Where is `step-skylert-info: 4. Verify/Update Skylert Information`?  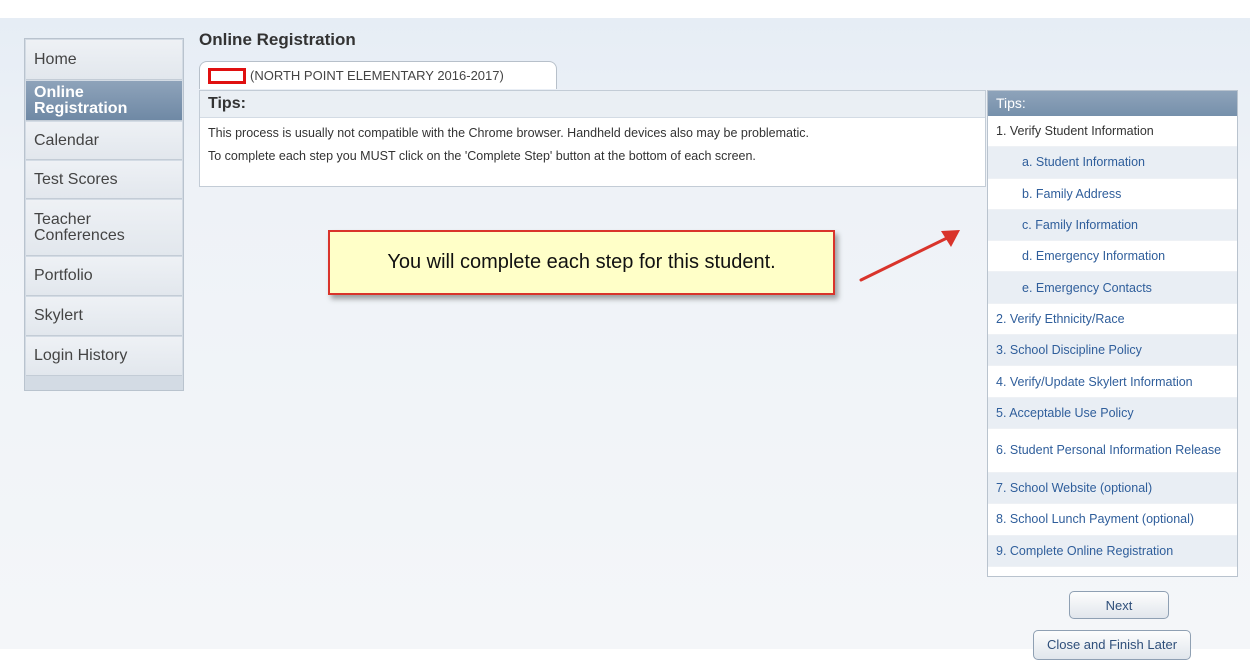
step-skylert-info: 4. Verify/Update Skylert Information is located at coordinates (1112, 382).